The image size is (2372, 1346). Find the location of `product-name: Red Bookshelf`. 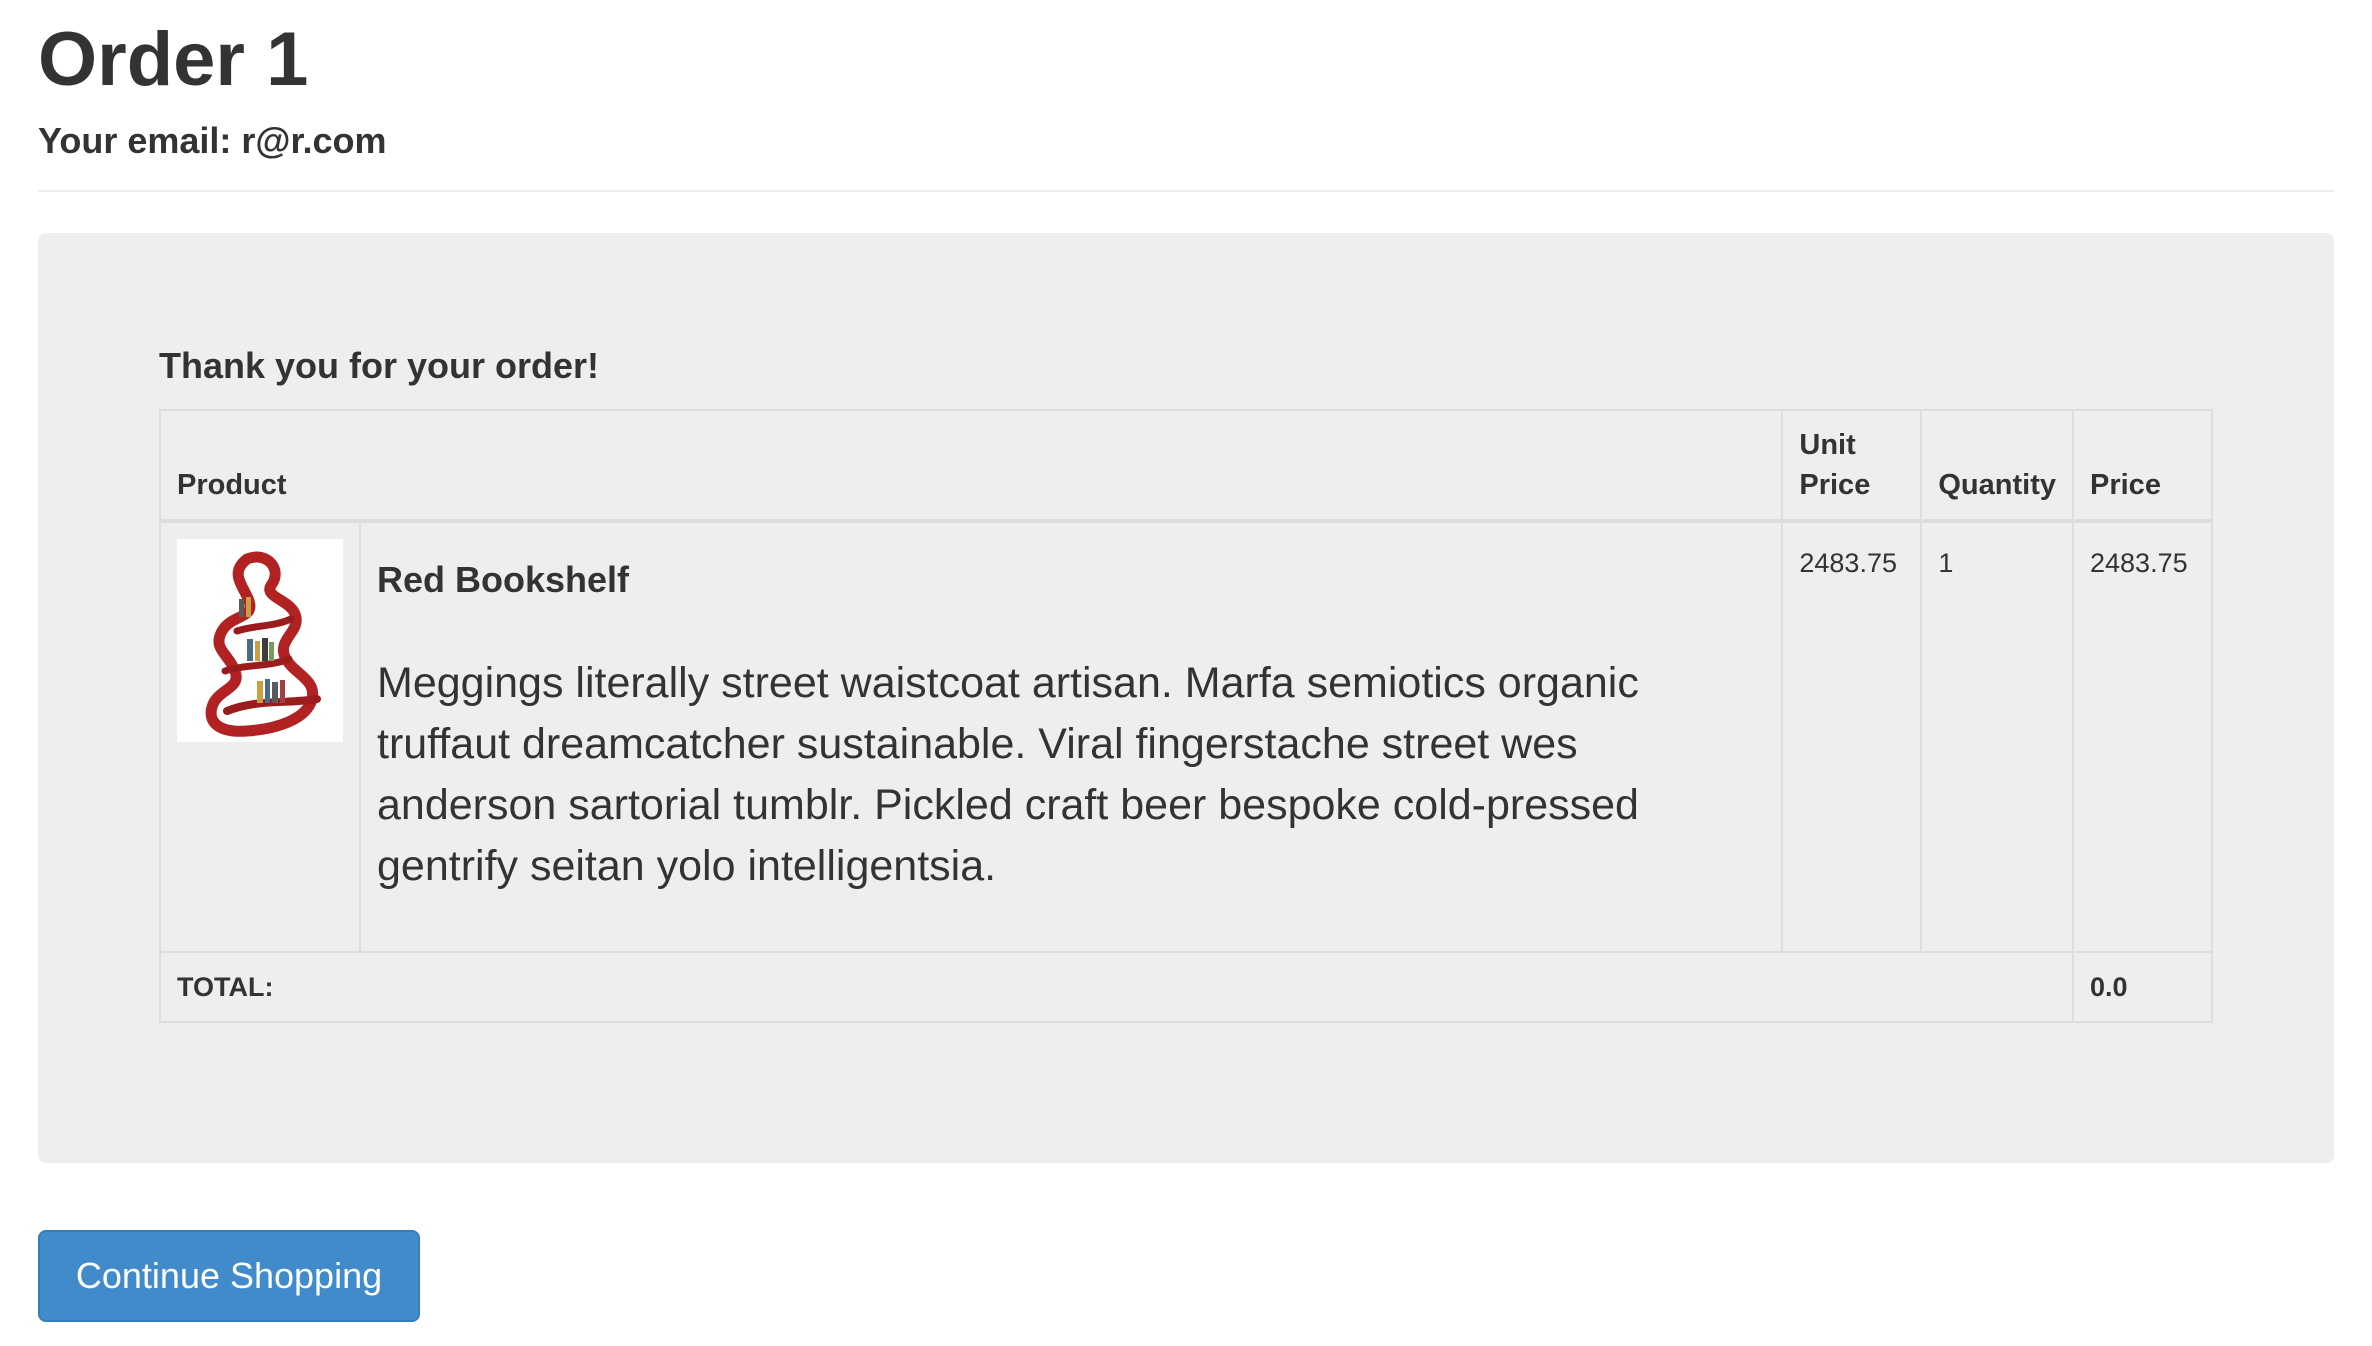

product-name: Red Bookshelf is located at coordinates (503, 579).